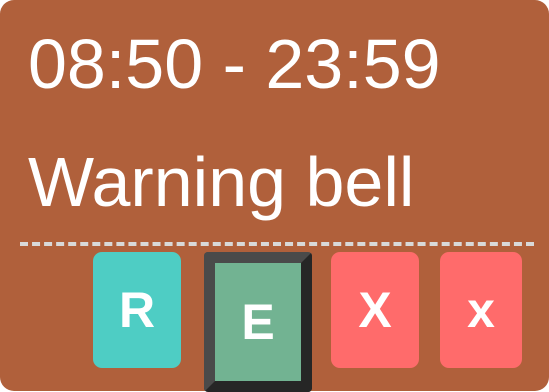 The width and height of the screenshot is (549, 392). What do you see at coordinates (258, 322) in the screenshot?
I see `e-button: E` at bounding box center [258, 322].